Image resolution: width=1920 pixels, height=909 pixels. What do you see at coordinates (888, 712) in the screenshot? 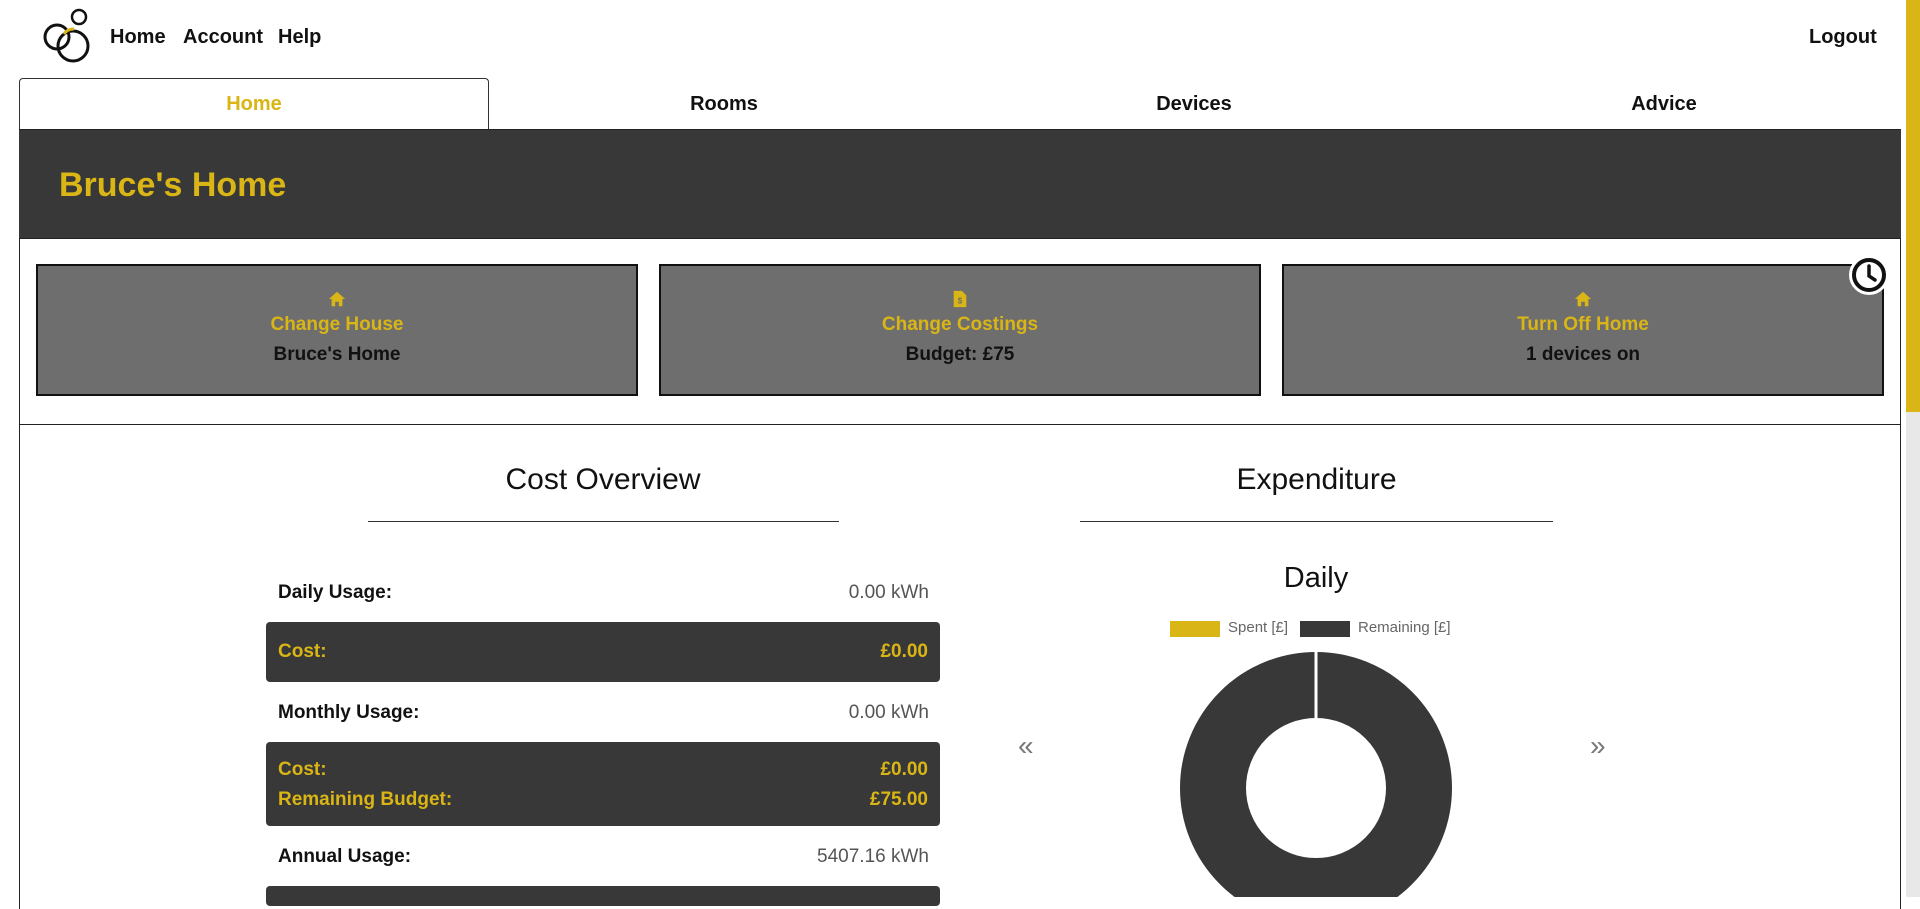
I see `monthly-usage-value: 0.00 kWh` at bounding box center [888, 712].